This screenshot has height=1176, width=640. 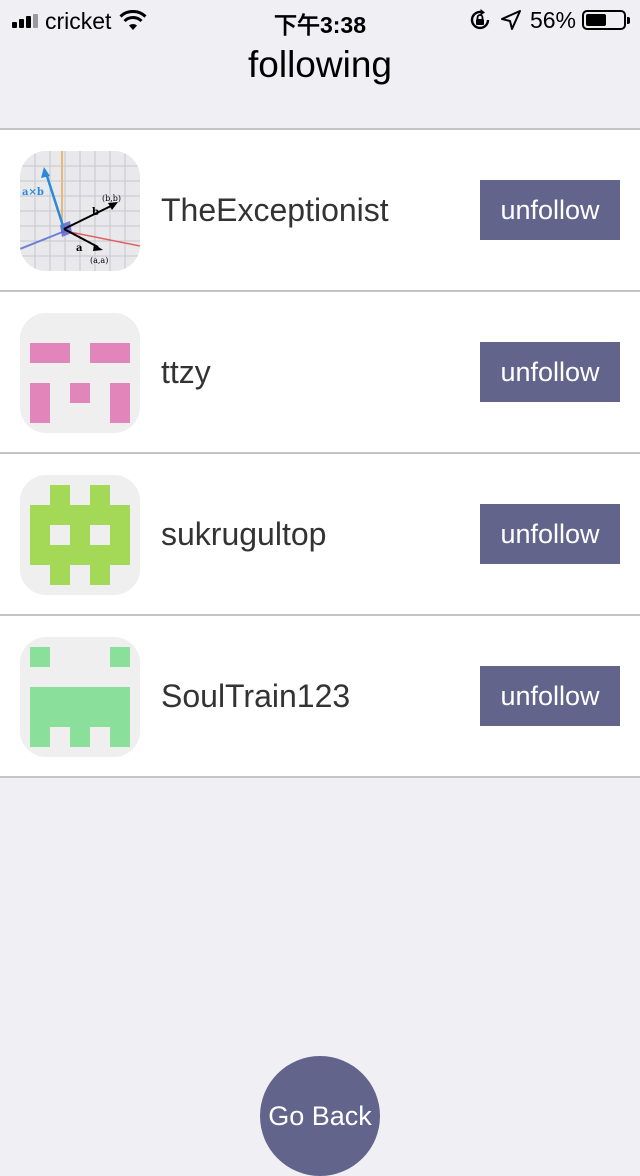 What do you see at coordinates (255, 696) in the screenshot?
I see `username: SoulTrain123` at bounding box center [255, 696].